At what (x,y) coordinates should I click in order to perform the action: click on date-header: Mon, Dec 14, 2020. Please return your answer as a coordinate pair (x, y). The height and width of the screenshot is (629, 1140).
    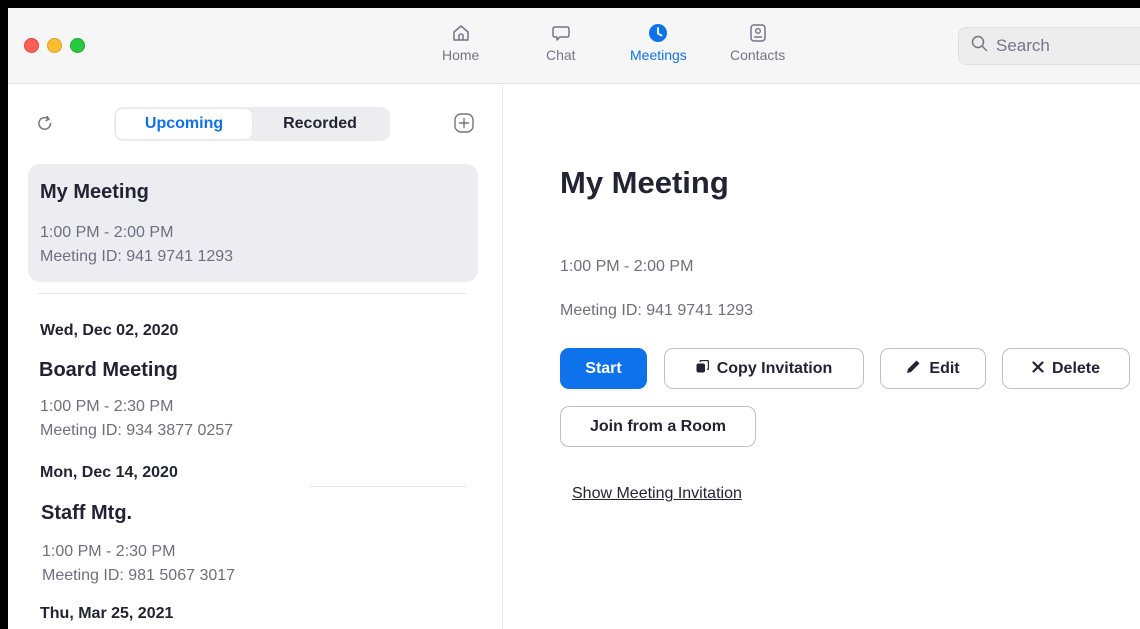
    Looking at the image, I should click on (109, 472).